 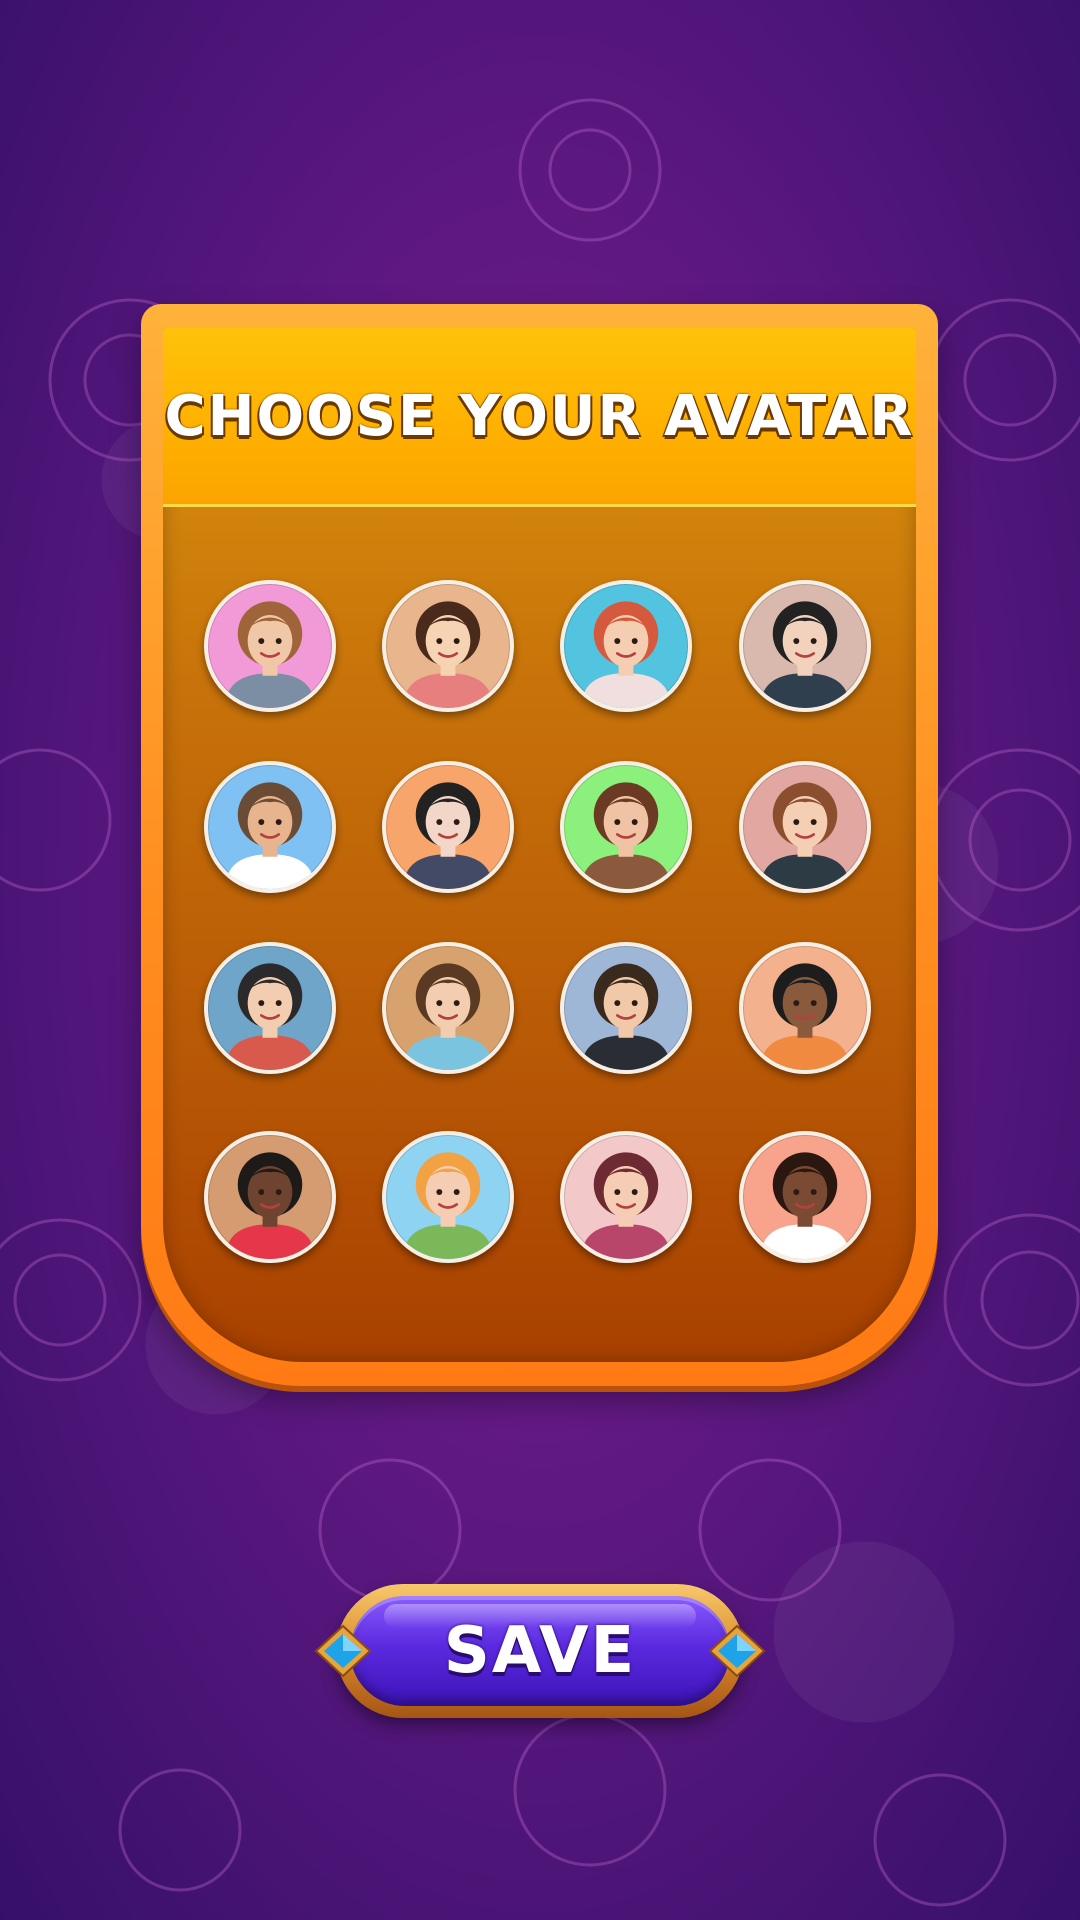 I want to click on avatar-man-suit-red-tie, so click(x=805, y=827).